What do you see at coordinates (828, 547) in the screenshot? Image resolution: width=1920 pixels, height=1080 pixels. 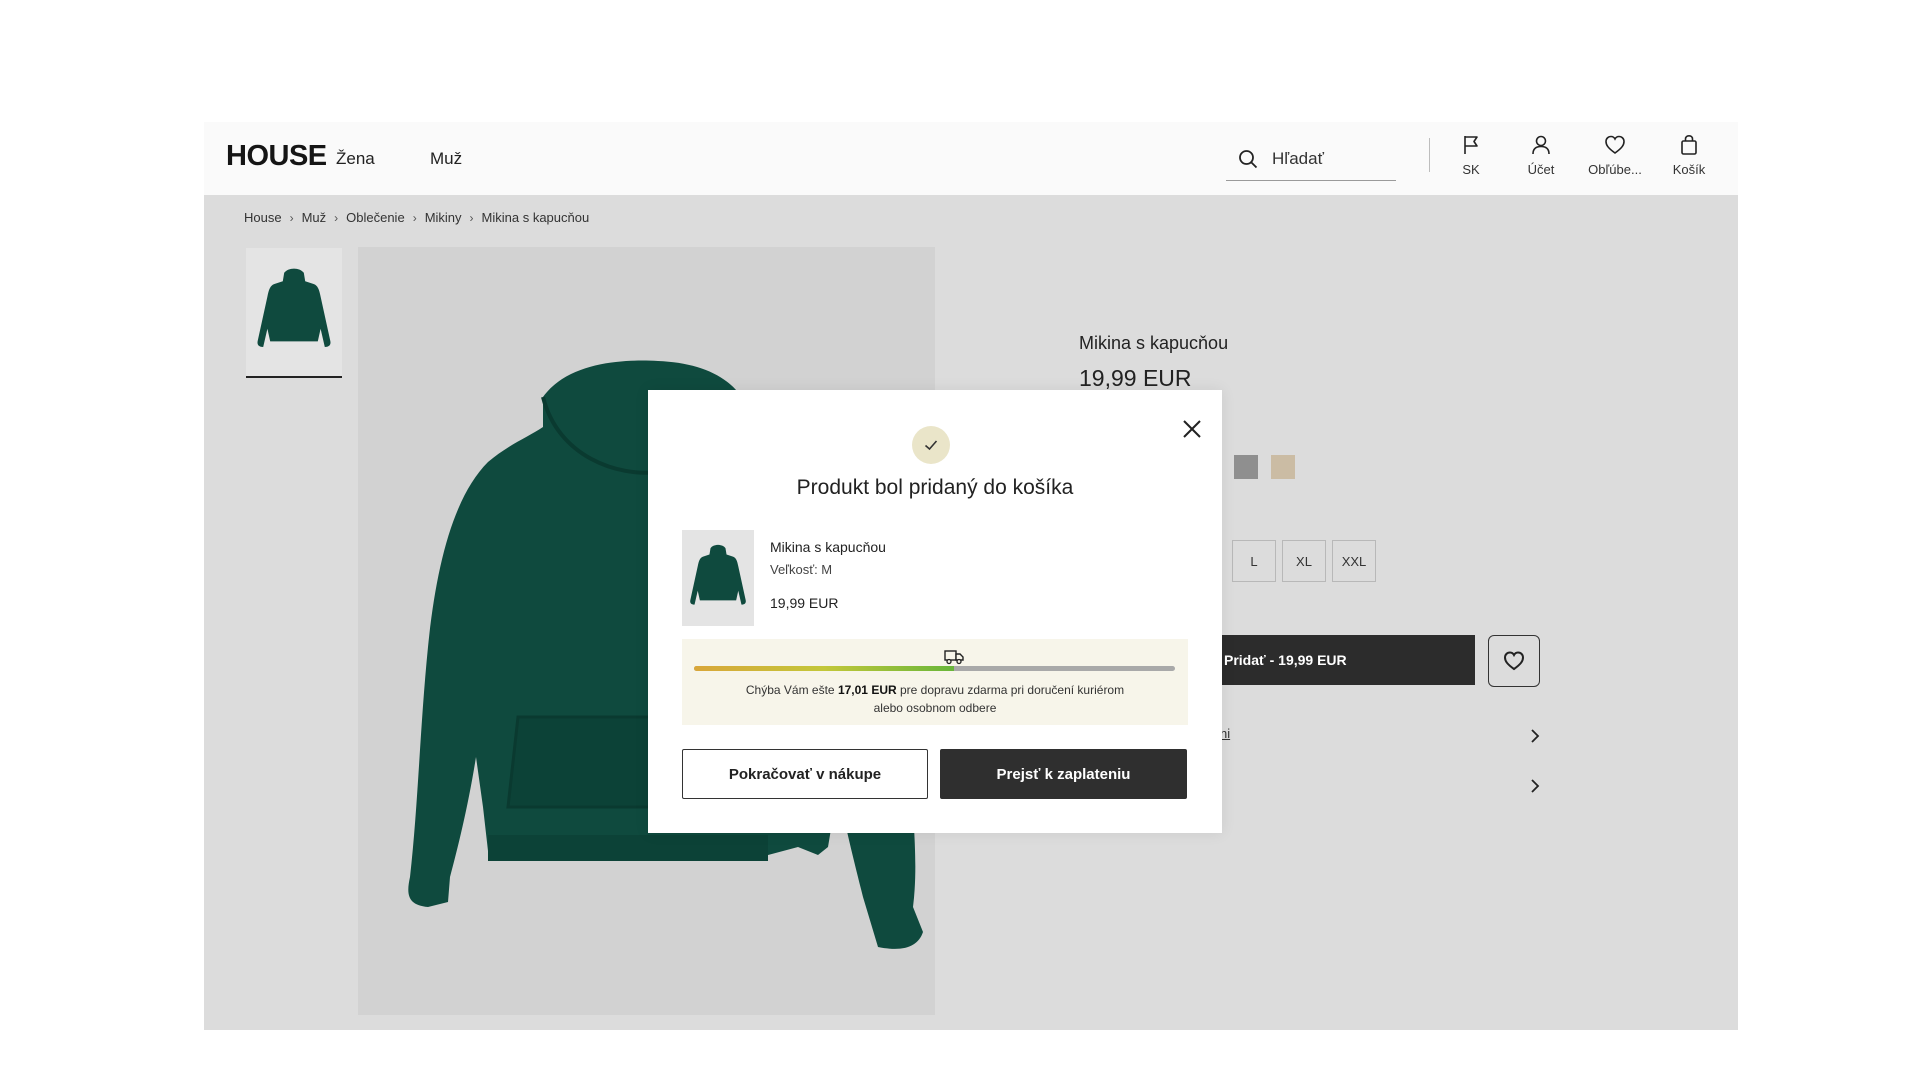 I see `cart-item-name: Mikina s kapucňou` at bounding box center [828, 547].